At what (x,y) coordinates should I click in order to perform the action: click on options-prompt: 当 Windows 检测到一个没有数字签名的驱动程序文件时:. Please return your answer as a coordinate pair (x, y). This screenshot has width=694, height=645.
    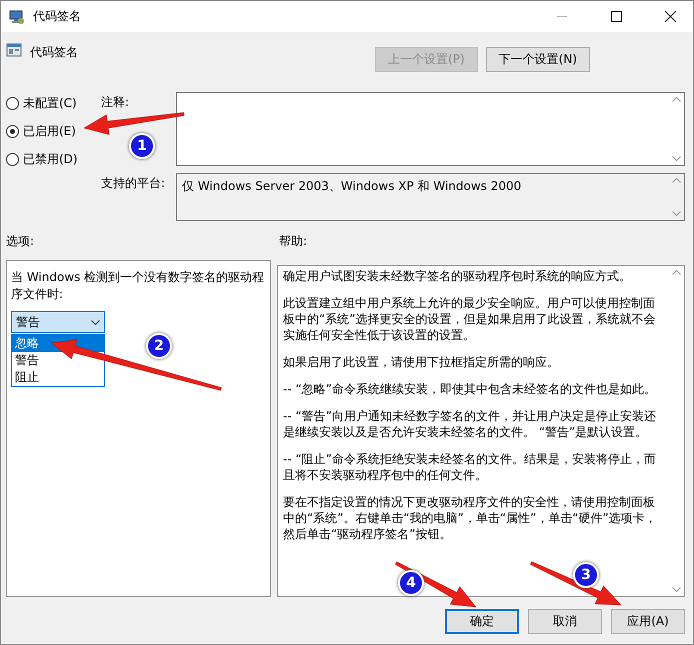
    Looking at the image, I should click on (138, 286).